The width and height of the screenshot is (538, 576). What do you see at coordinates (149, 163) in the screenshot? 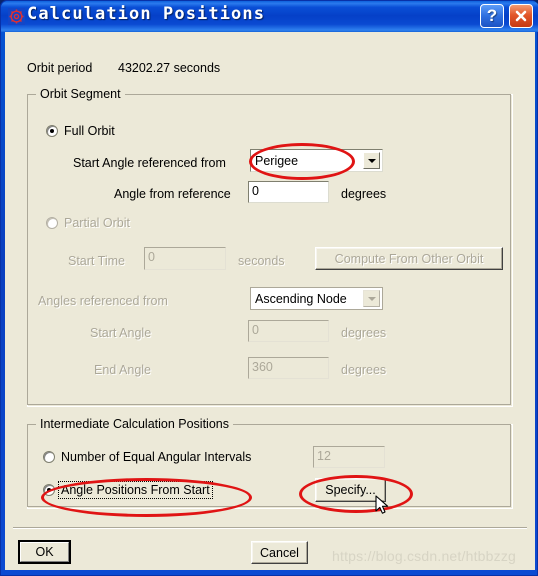
I see `start-angle-ref-label: Start Angle referenced from` at bounding box center [149, 163].